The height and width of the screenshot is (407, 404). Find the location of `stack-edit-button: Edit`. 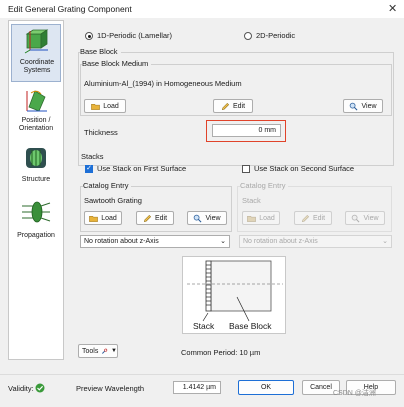

stack-edit-button: Edit is located at coordinates (155, 218).